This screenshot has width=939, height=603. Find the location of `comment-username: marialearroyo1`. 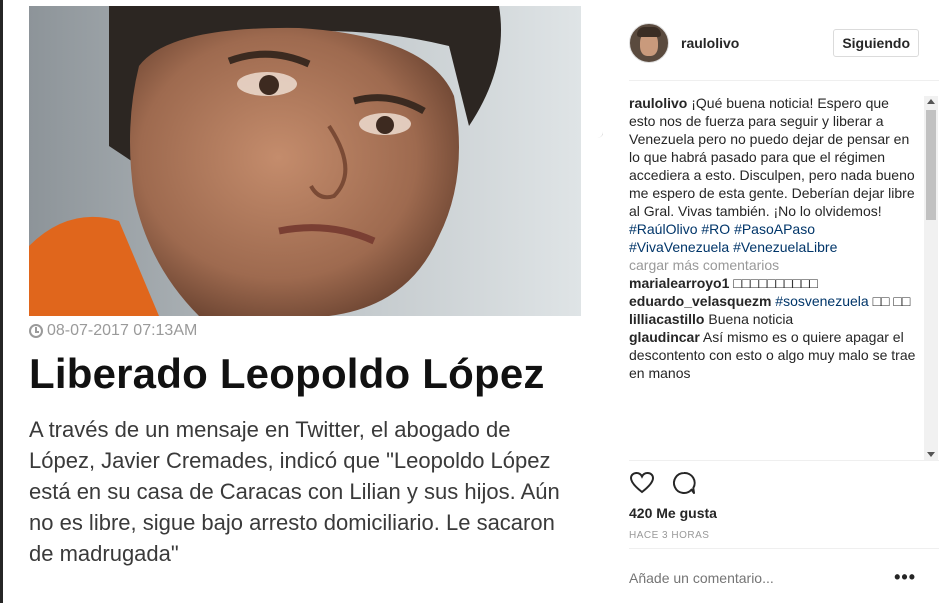

comment-username: marialearroyo1 is located at coordinates (679, 283).